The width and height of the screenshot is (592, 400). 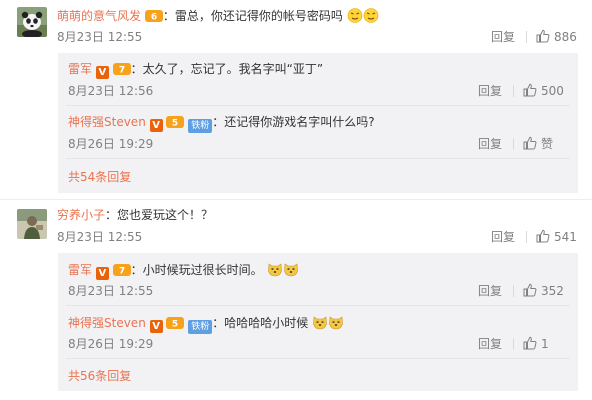 I want to click on reply-body: 雷军 V 7 ：小时候玩过很长时间。, so click(x=183, y=270).